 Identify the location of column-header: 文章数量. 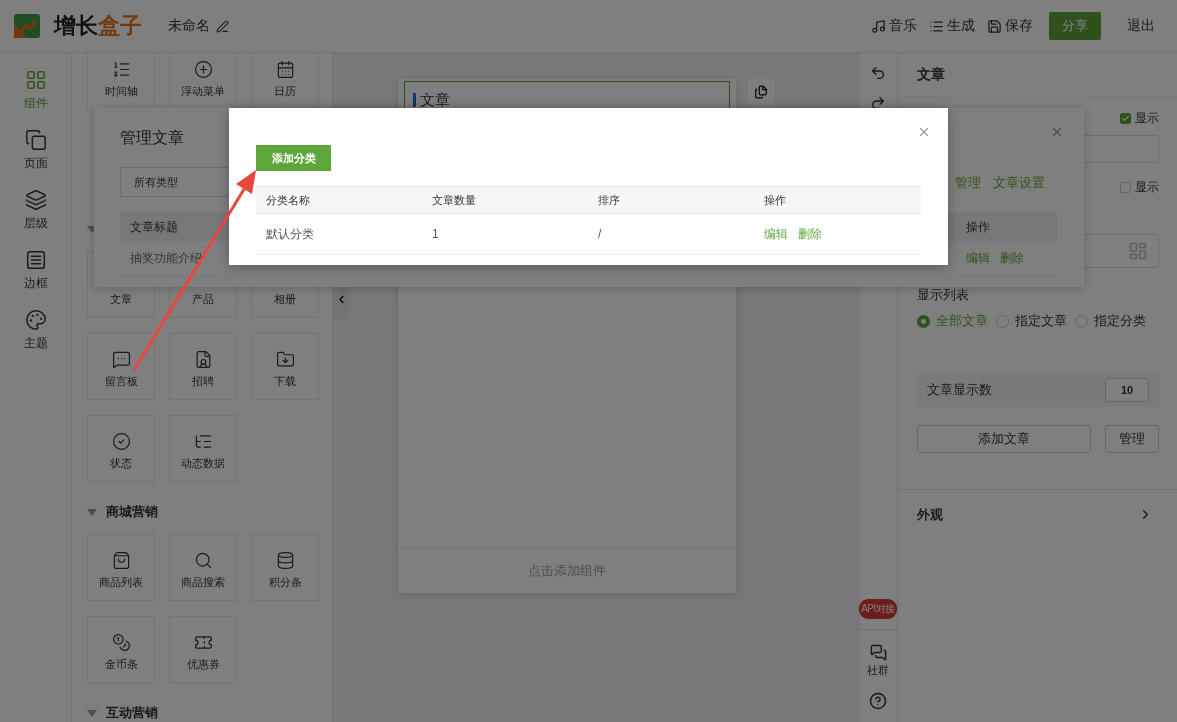
(454, 200).